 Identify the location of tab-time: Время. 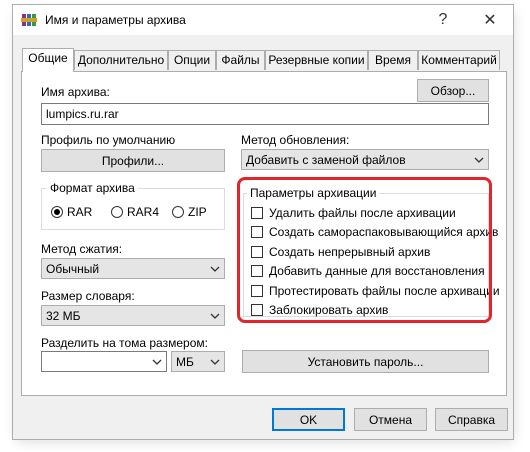
(393, 60).